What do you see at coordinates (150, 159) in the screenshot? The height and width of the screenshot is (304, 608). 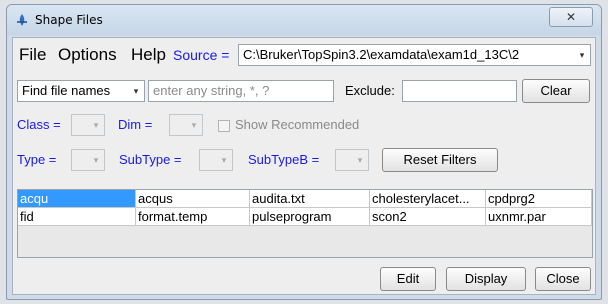 I see `subtype-label: SubType =` at bounding box center [150, 159].